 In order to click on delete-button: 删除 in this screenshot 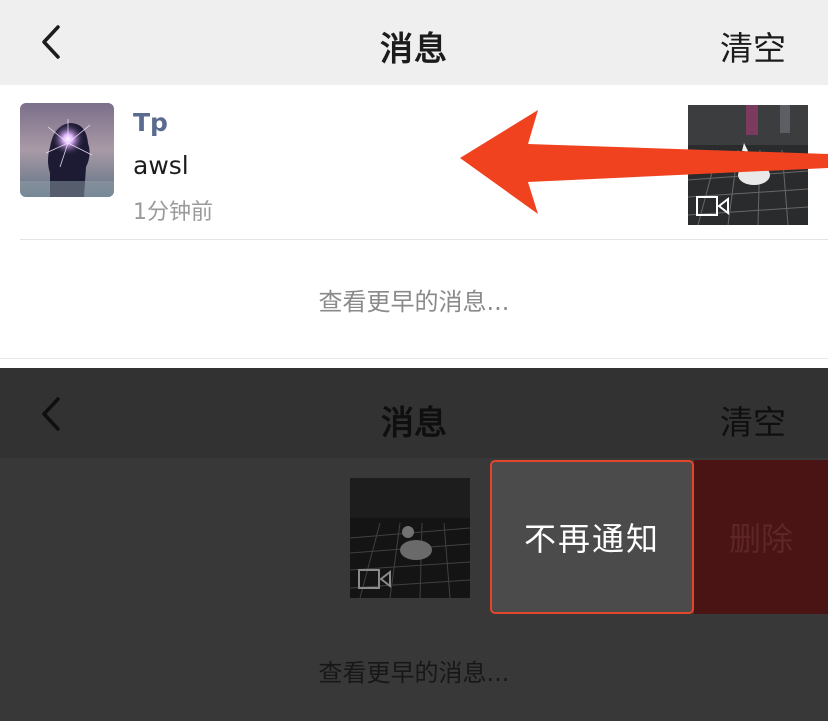, I will do `click(761, 537)`.